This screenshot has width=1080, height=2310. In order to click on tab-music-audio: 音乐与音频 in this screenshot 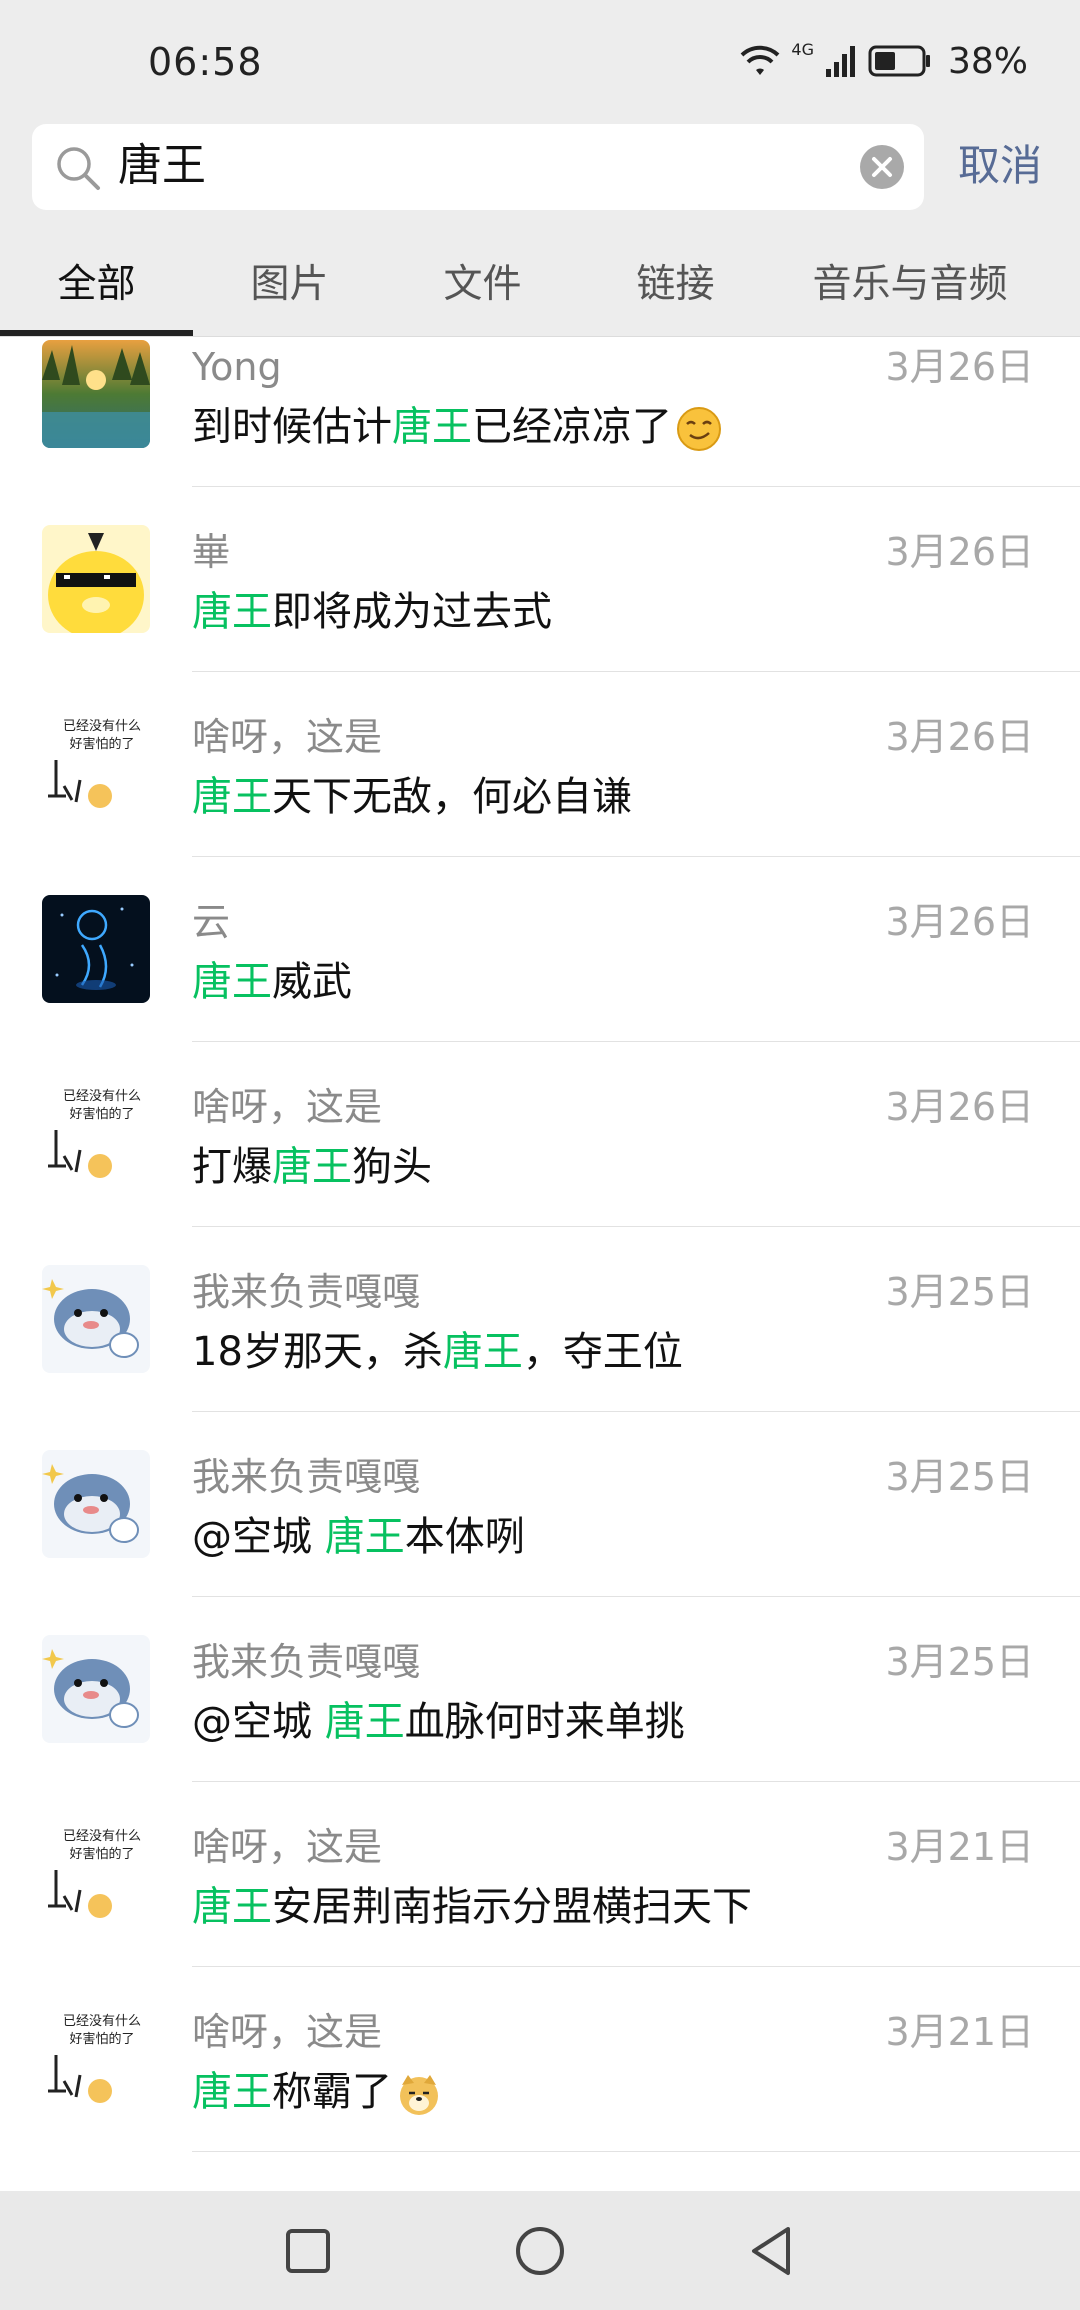, I will do `click(910, 285)`.